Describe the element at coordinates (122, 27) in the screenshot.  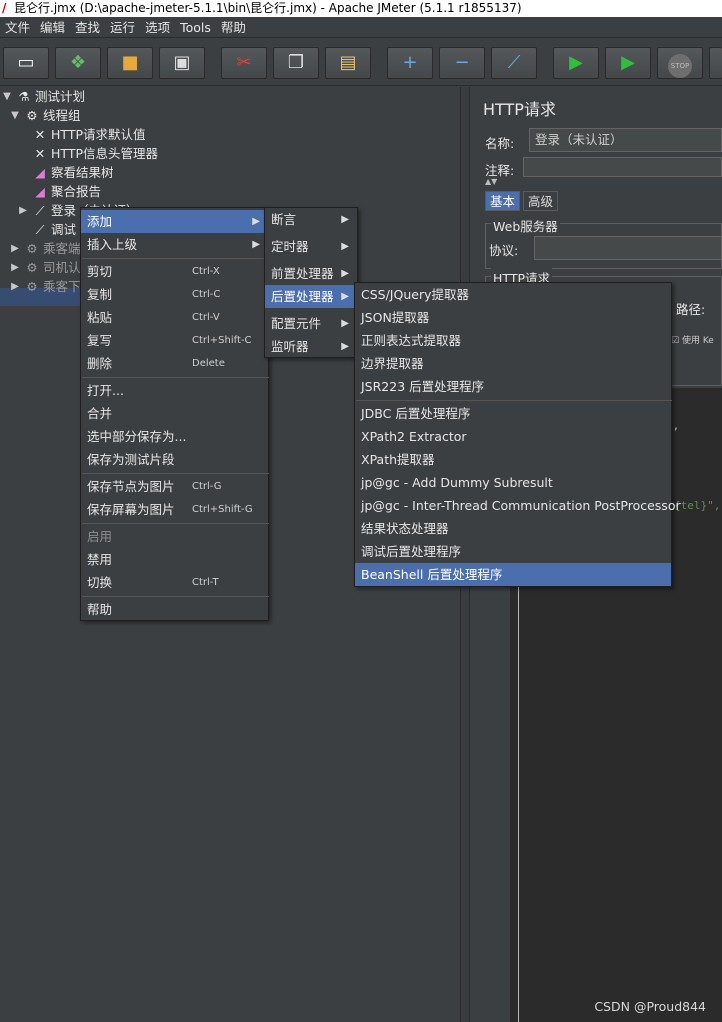
I see `menu-run: 运行` at that location.